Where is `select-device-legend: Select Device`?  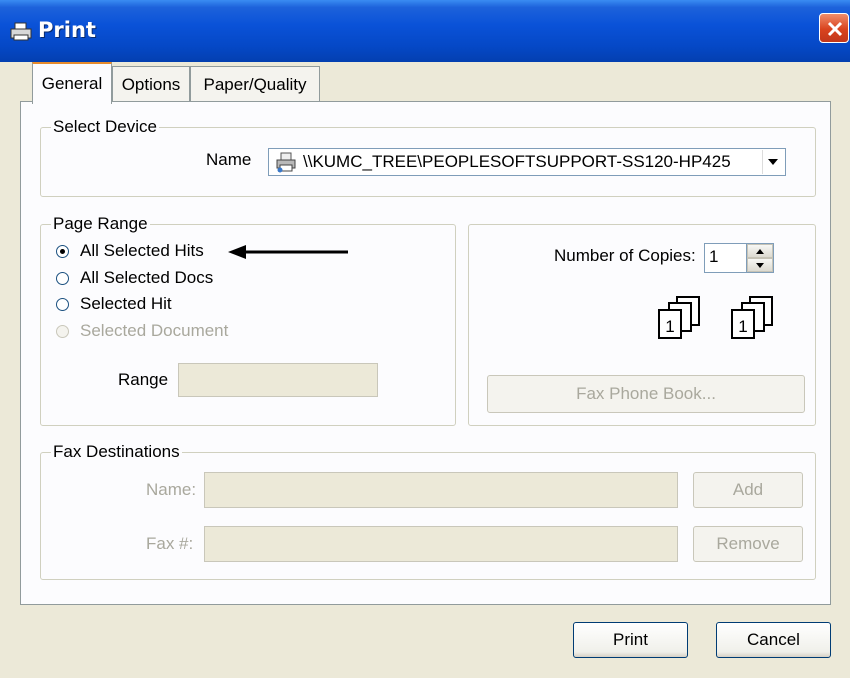 select-device-legend: Select Device is located at coordinates (105, 127).